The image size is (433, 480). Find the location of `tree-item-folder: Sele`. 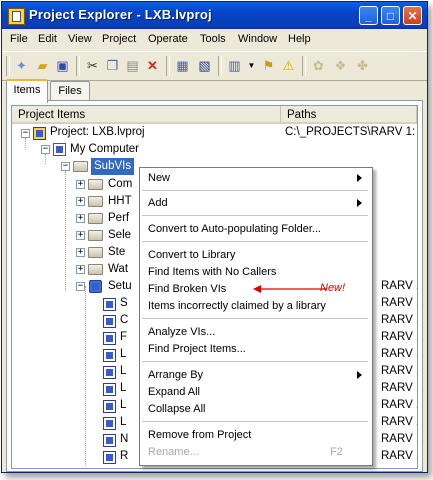

tree-item-folder: Sele is located at coordinates (119, 235).